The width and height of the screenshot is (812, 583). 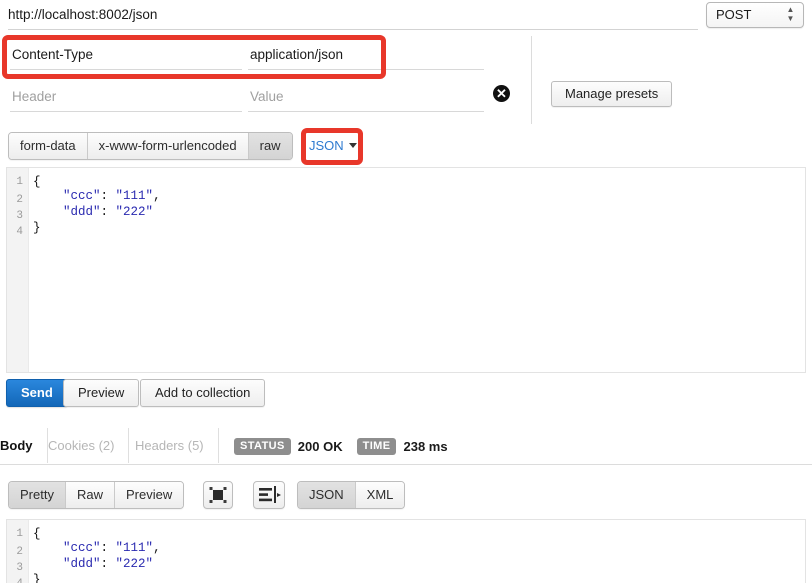 What do you see at coordinates (37, 393) in the screenshot?
I see `send-button: Send` at bounding box center [37, 393].